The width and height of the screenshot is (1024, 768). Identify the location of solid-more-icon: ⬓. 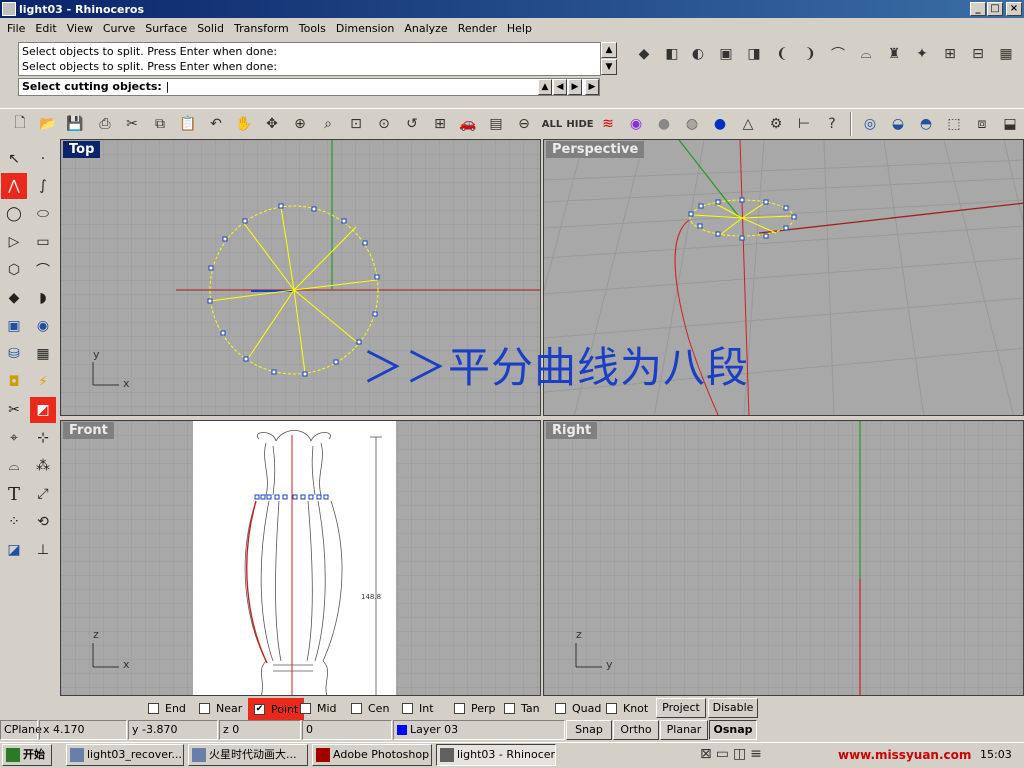
(1010, 124).